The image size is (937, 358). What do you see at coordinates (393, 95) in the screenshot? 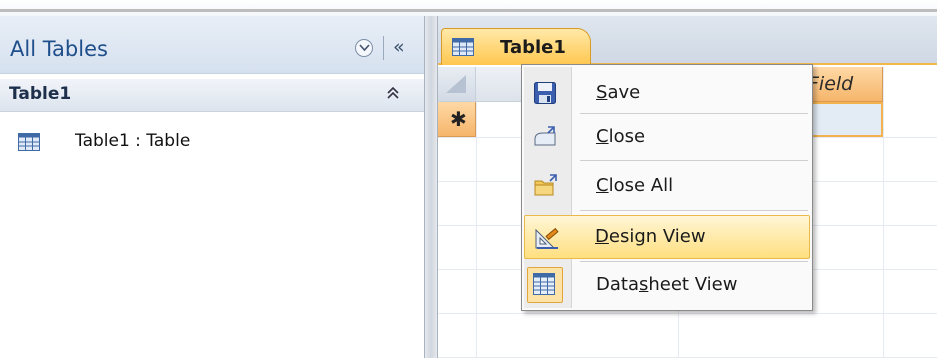
I see `double-chevron-up-icon` at bounding box center [393, 95].